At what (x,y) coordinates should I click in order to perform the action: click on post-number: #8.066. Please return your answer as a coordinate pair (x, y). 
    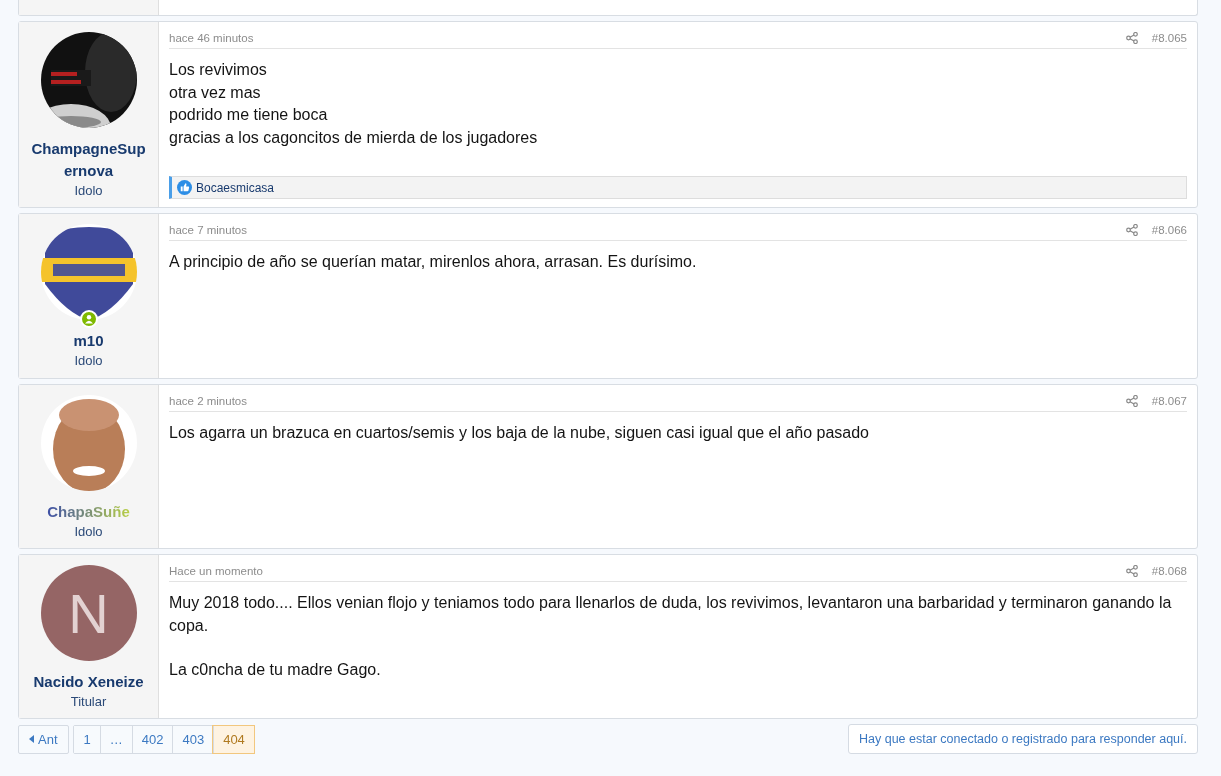
    Looking at the image, I should click on (1169, 230).